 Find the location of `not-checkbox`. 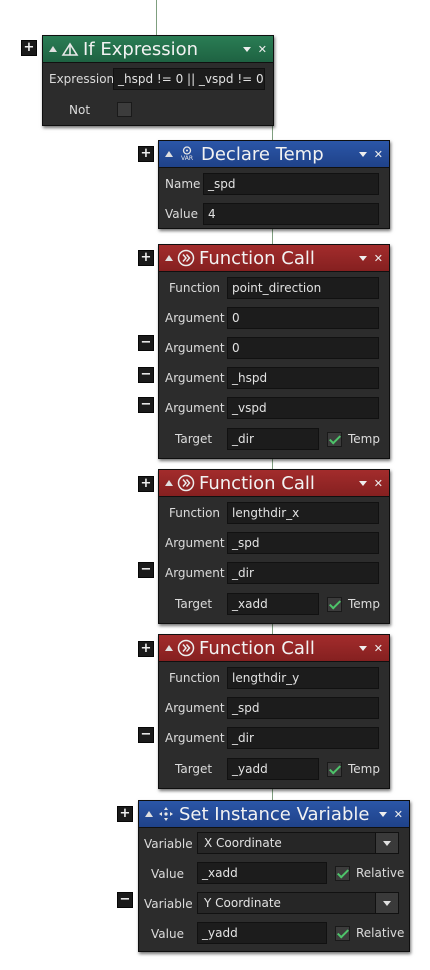

not-checkbox is located at coordinates (124, 109).